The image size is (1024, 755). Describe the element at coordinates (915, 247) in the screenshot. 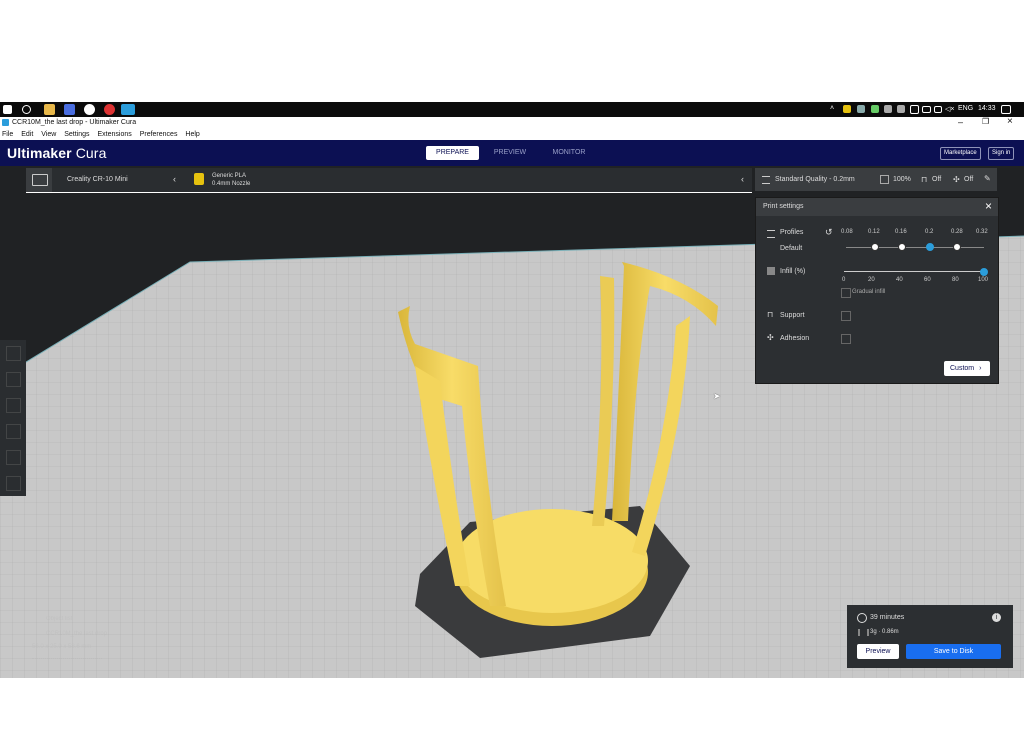

I see `layer-height-slider` at that location.